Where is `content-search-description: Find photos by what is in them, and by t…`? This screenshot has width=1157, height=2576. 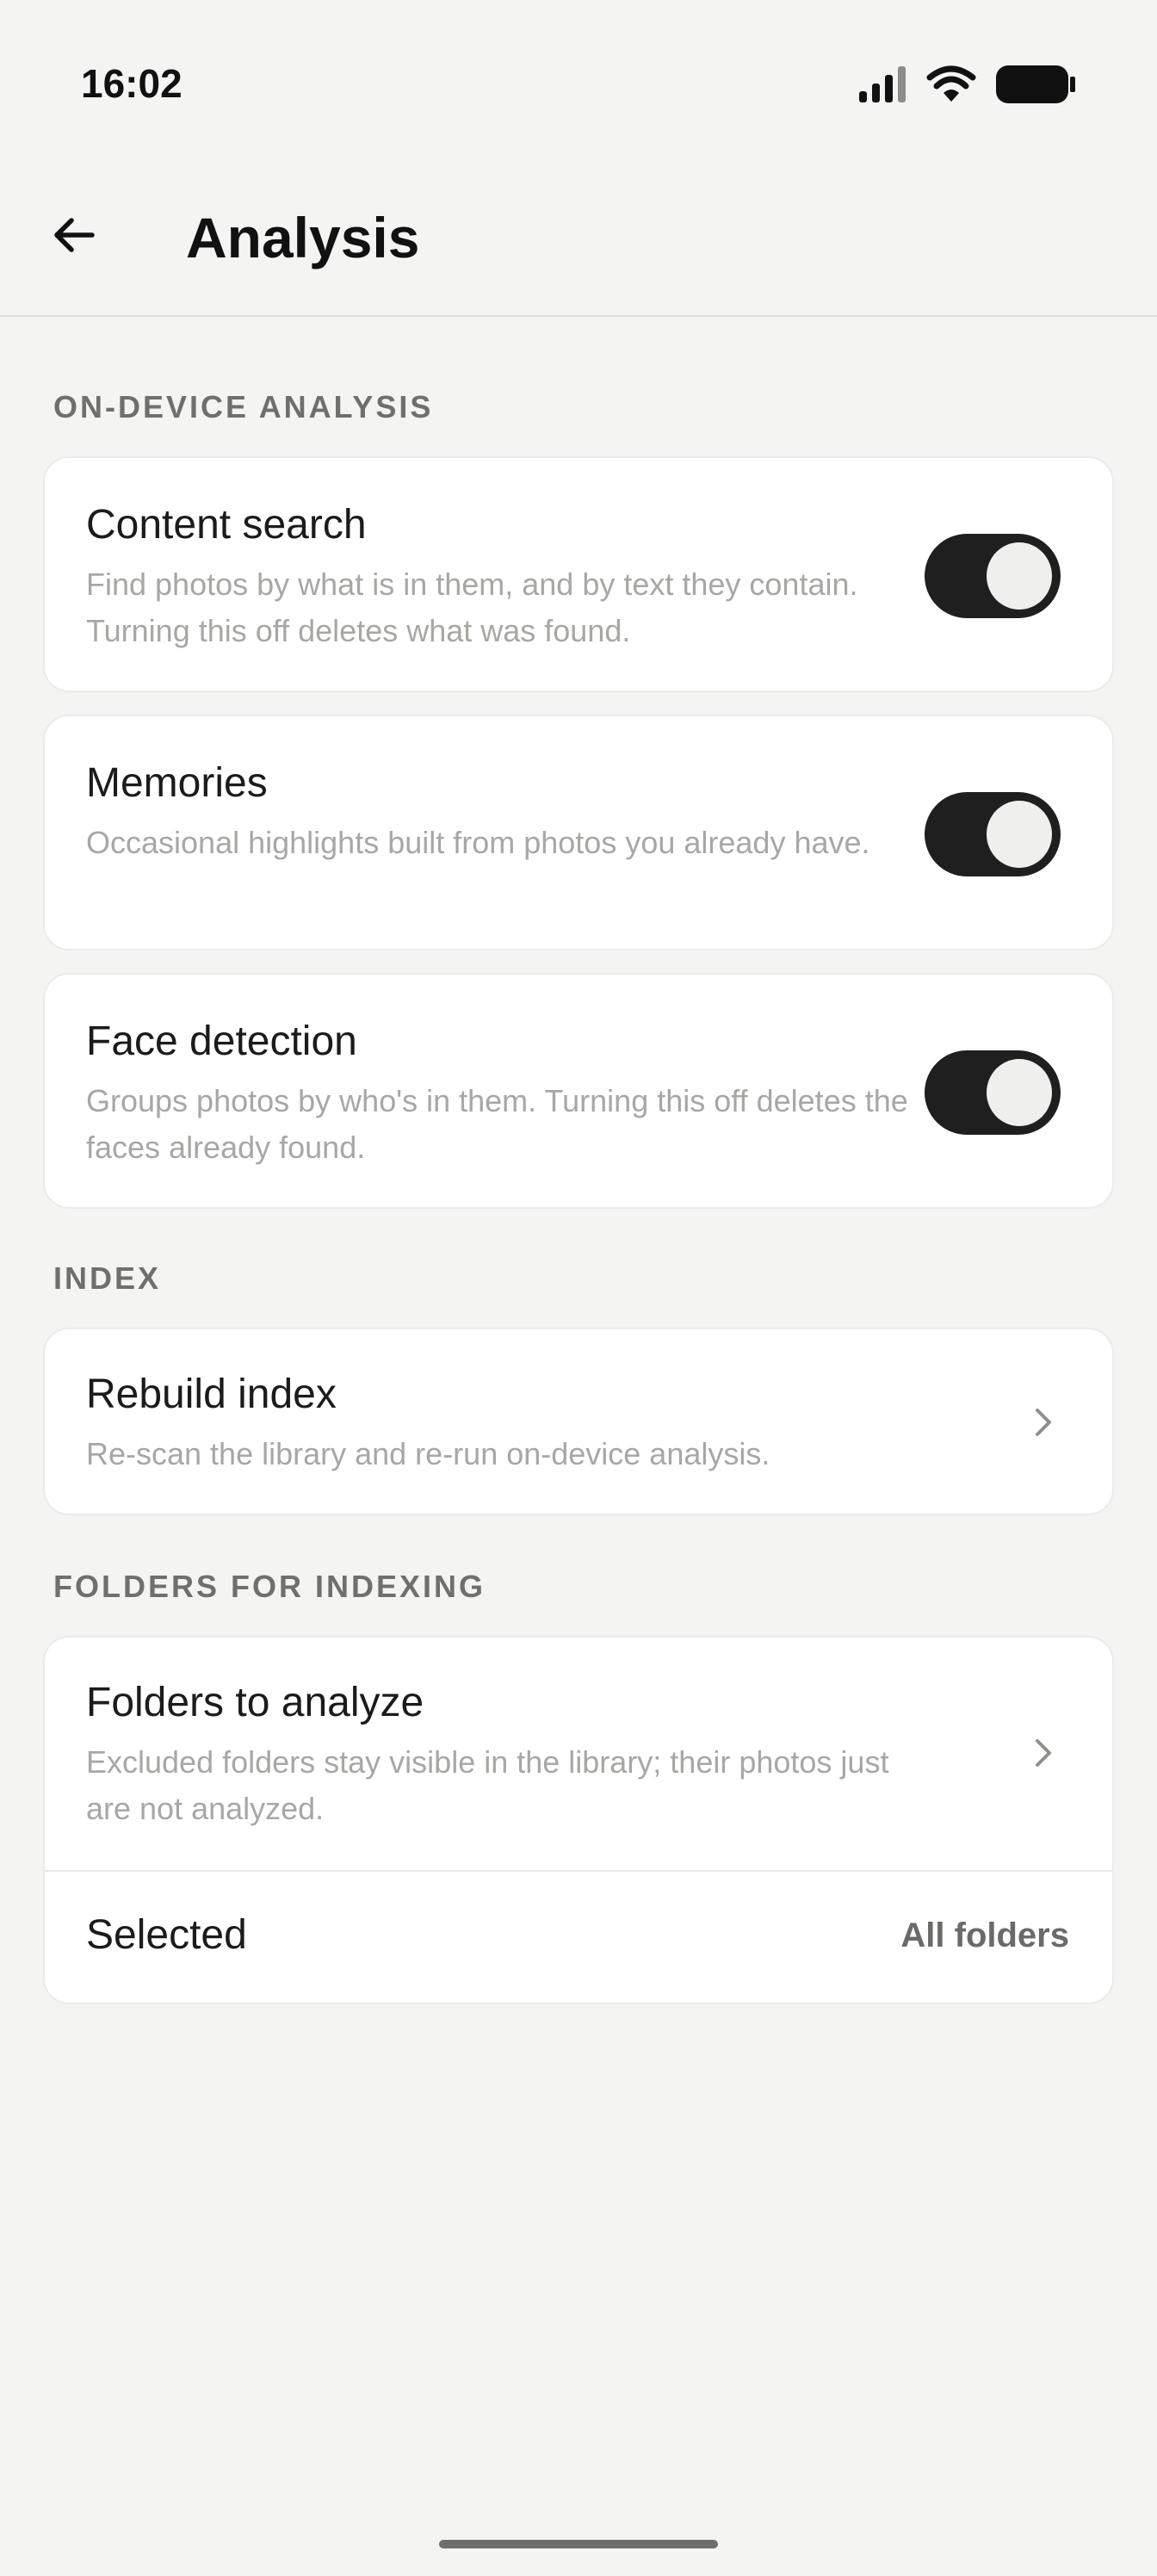 content-search-description: Find photos by what is in them, and by t… is located at coordinates (472, 608).